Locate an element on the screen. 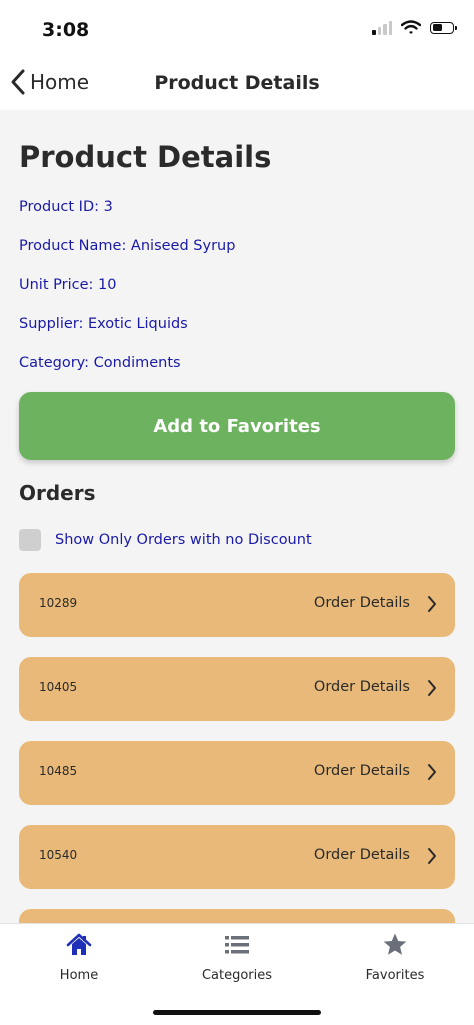  order-id: 10485 is located at coordinates (58, 771).